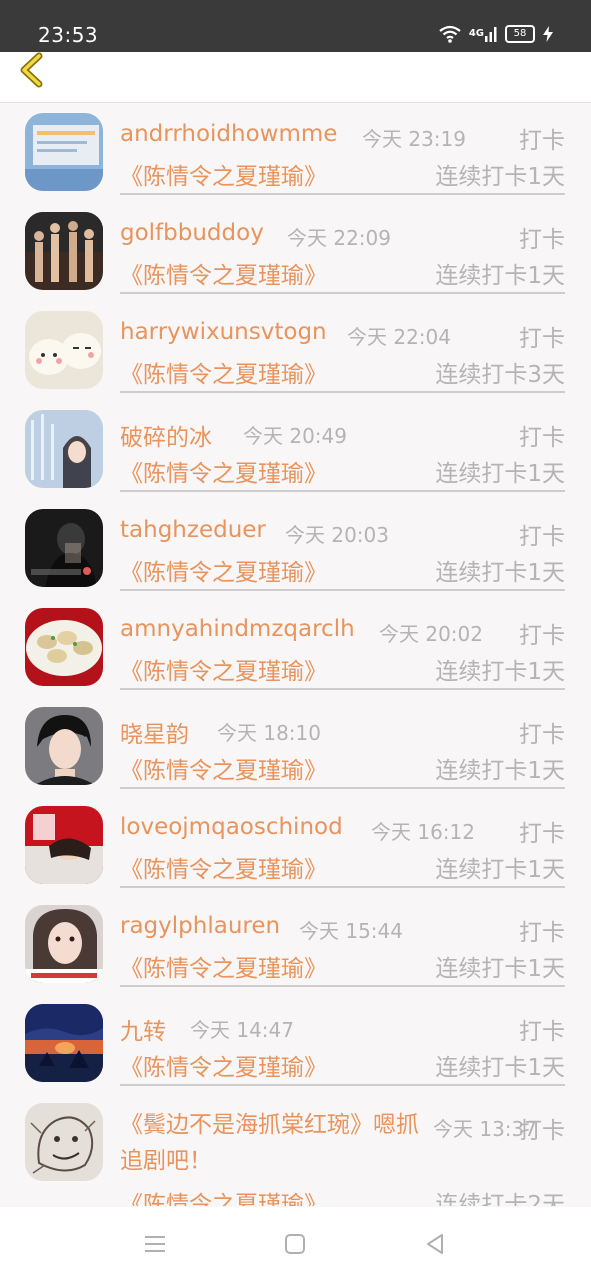  What do you see at coordinates (231, 827) in the screenshot?
I see `username: loveojmqaoschinod` at bounding box center [231, 827].